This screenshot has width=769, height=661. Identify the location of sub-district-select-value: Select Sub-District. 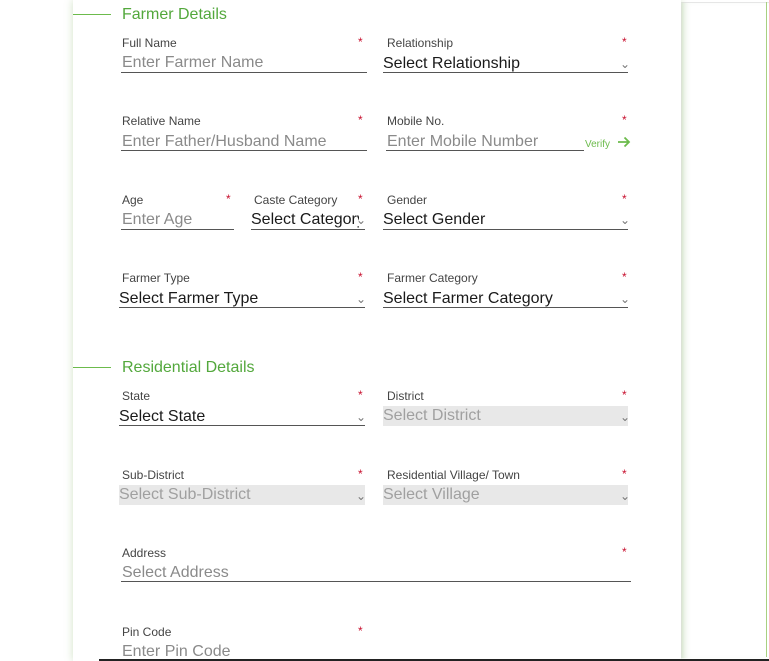
(185, 494).